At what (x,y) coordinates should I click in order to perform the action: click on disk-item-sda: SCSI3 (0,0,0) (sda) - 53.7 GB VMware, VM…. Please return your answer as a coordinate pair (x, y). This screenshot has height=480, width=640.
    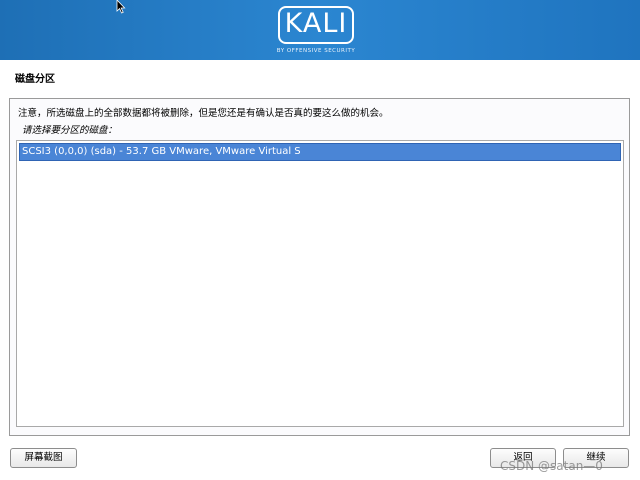
    Looking at the image, I should click on (320, 152).